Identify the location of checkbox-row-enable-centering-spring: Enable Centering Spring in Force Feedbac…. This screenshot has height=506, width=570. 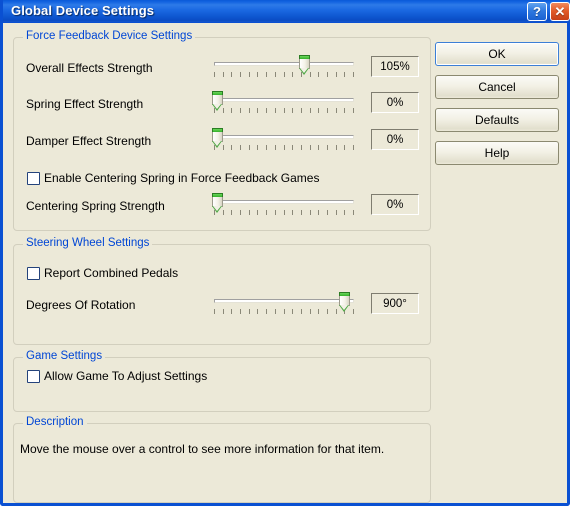
(173, 178).